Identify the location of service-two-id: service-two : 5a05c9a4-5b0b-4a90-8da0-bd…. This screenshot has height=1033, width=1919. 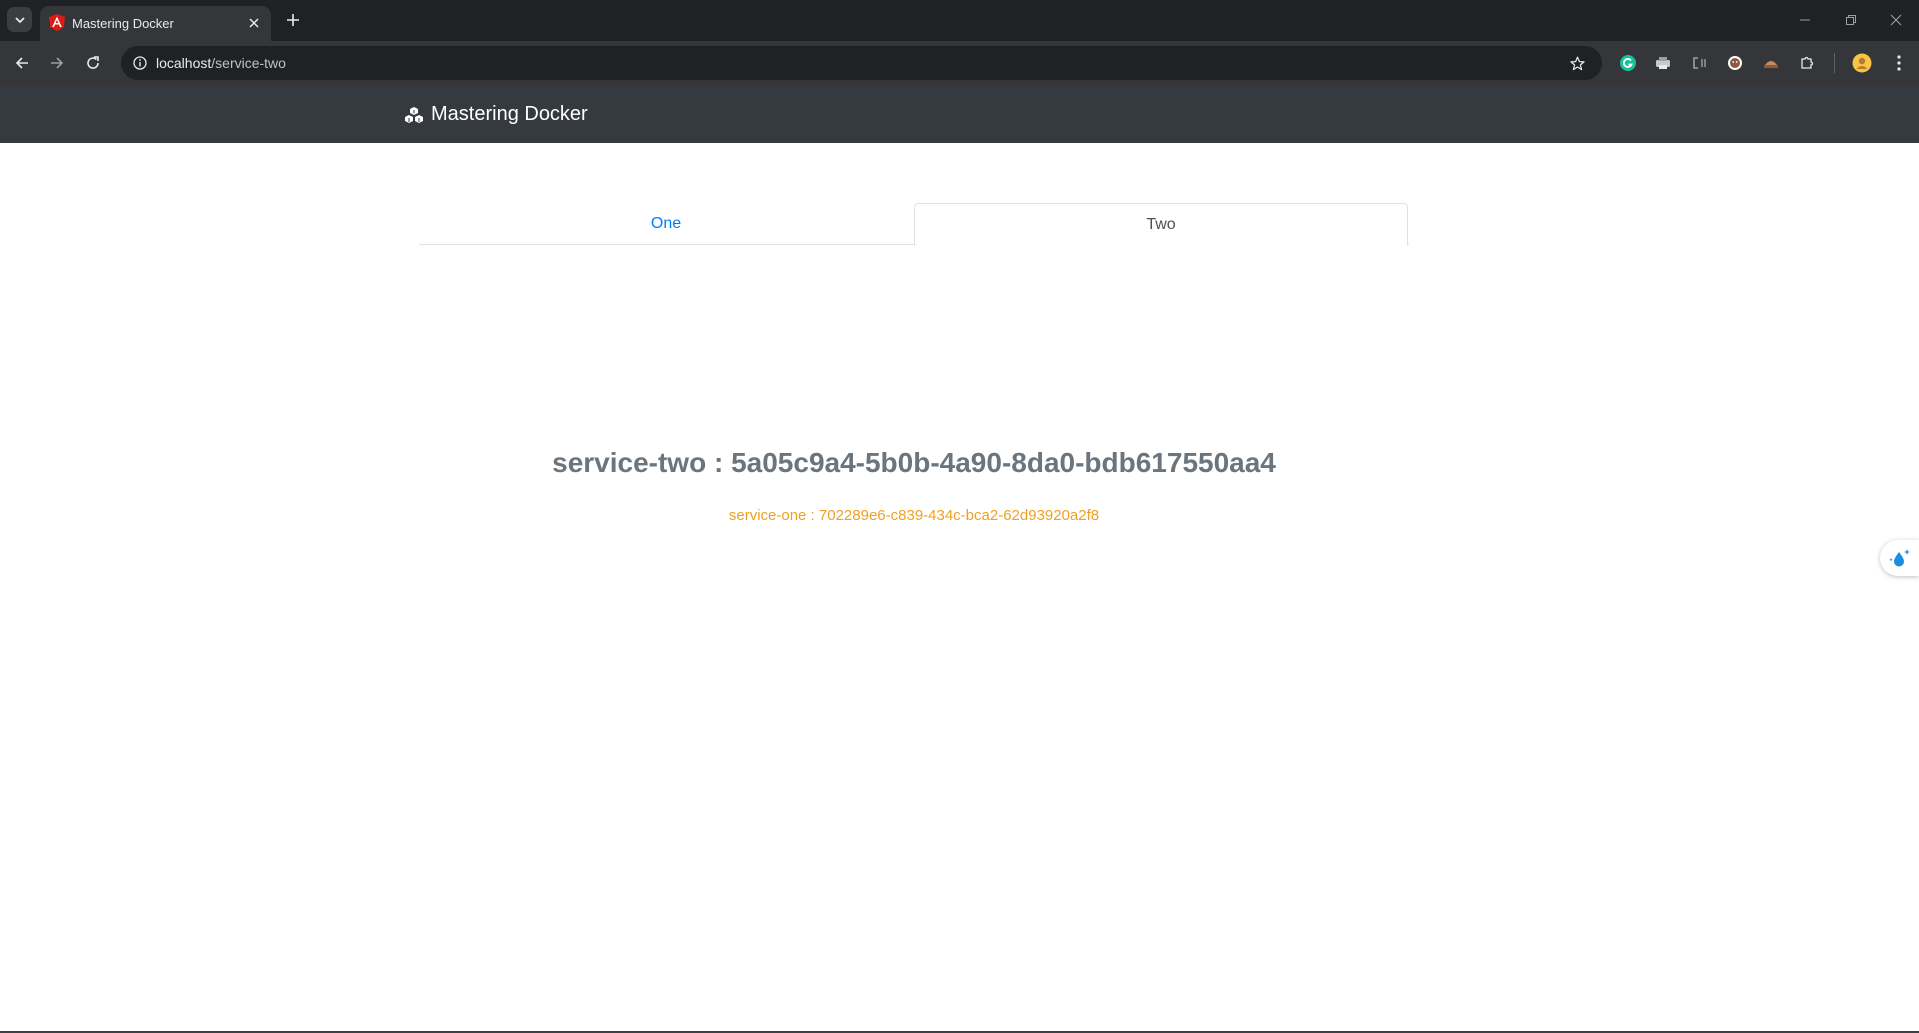
(914, 462).